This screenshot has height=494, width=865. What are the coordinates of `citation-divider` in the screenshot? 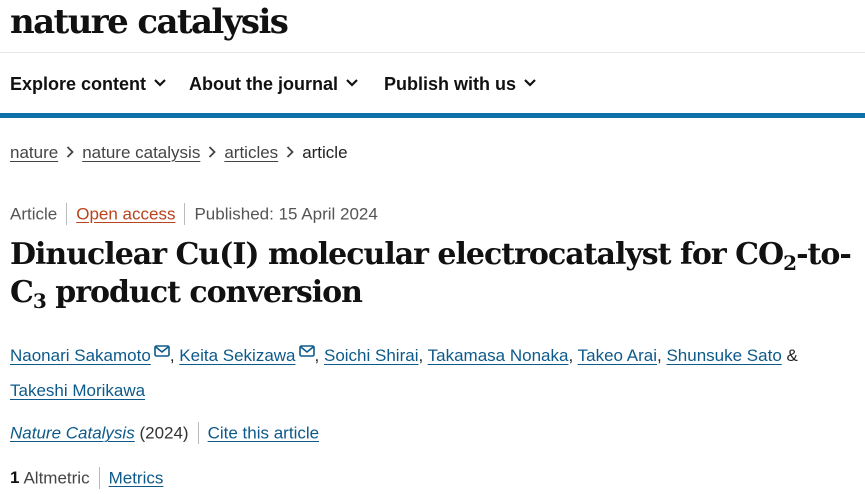 It's located at (198, 433).